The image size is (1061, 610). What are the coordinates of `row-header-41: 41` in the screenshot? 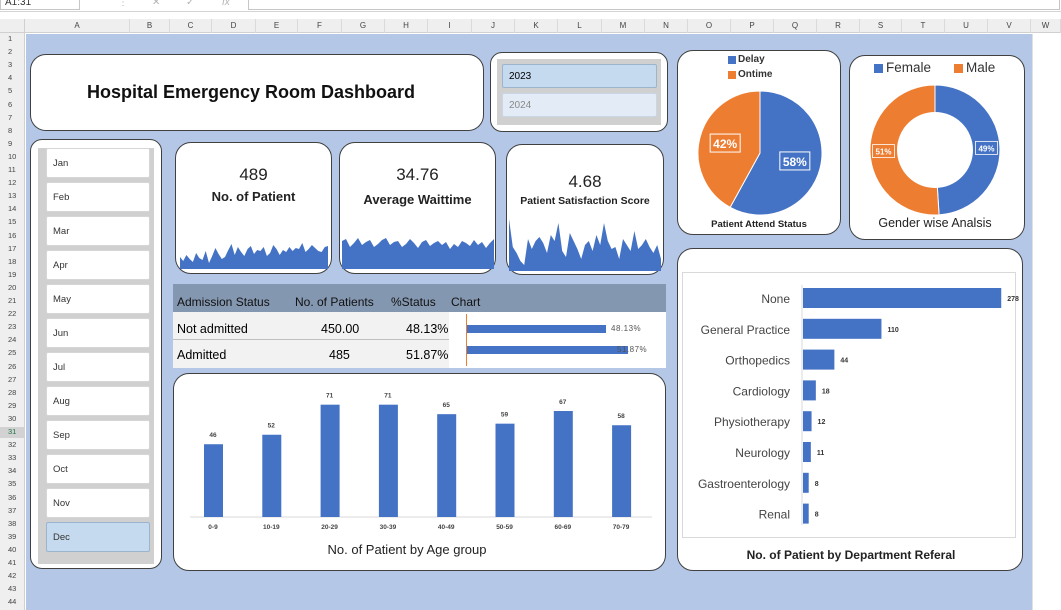 It's located at (12, 563).